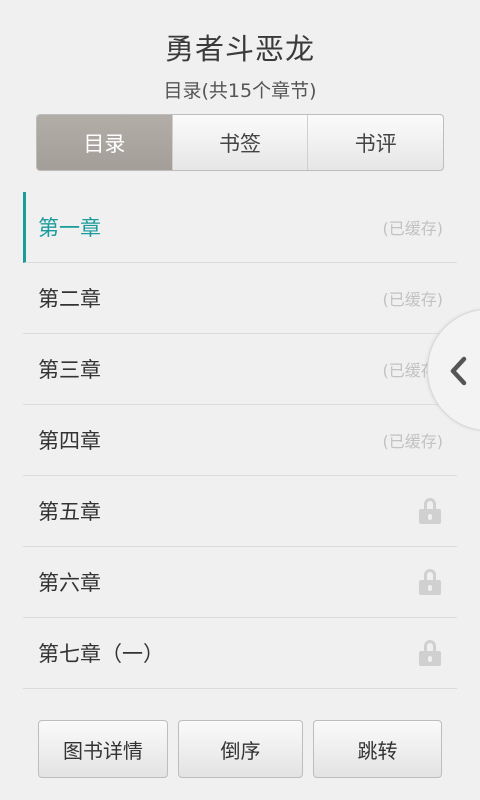  What do you see at coordinates (240, 511) in the screenshot?
I see `chapter-item: 第五章` at bounding box center [240, 511].